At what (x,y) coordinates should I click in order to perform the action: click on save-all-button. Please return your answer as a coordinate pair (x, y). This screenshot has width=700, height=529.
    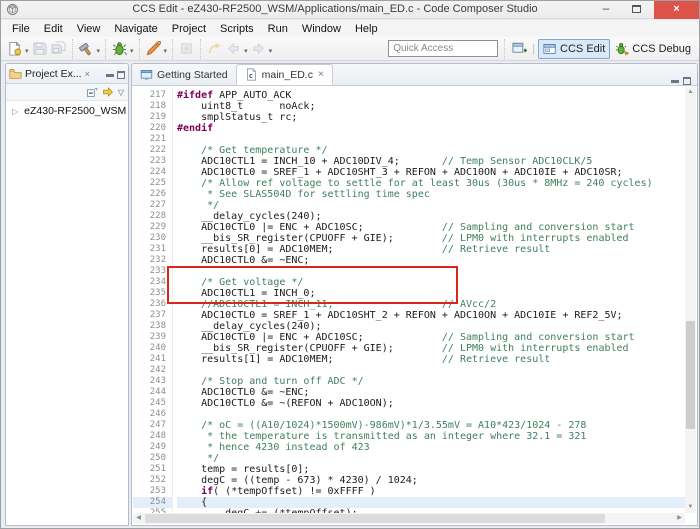
    Looking at the image, I should click on (58, 48).